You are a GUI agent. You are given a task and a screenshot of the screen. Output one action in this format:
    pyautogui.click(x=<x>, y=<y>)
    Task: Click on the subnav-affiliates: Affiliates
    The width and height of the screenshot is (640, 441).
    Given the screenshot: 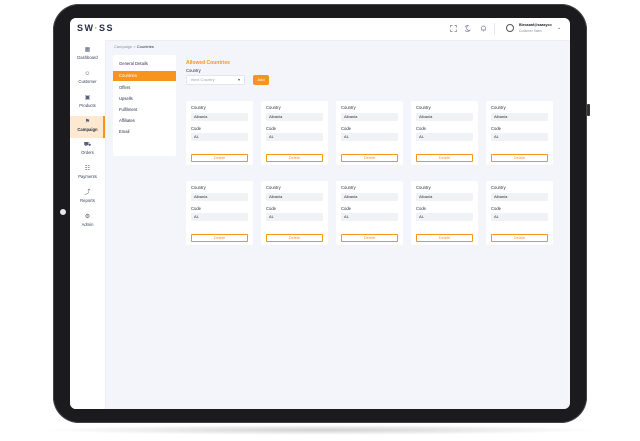 What is the action you would take?
    pyautogui.click(x=144, y=121)
    